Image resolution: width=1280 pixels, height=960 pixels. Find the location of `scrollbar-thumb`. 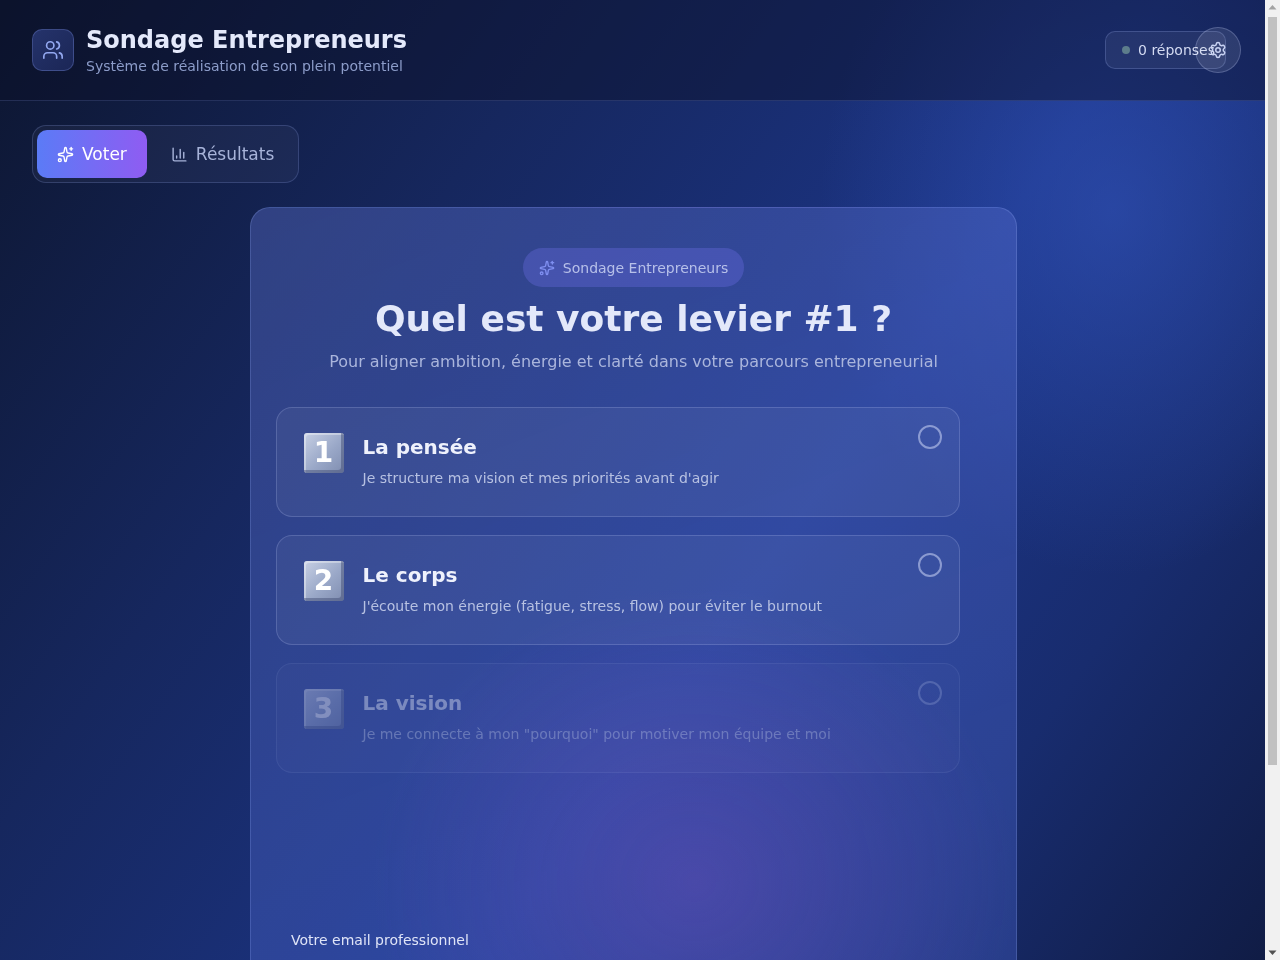

scrollbar-thumb is located at coordinates (1272, 391).